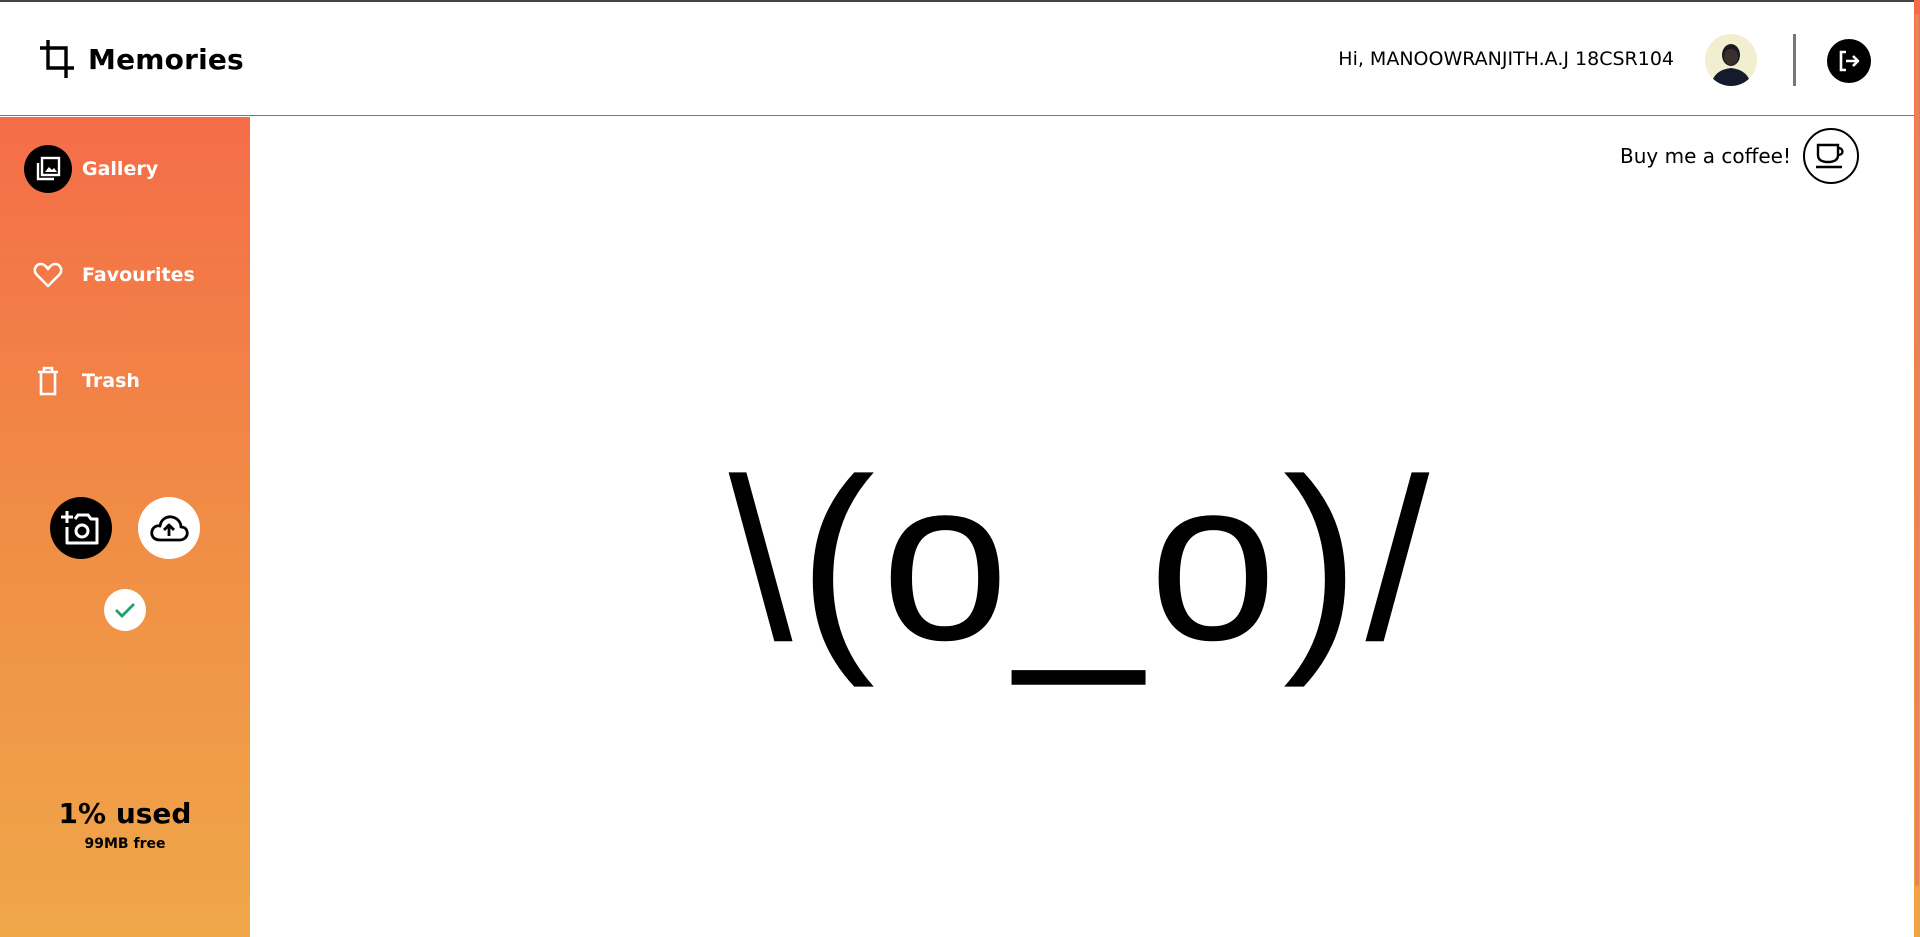  What do you see at coordinates (1917, 450) in the screenshot?
I see `scrollbar-thumb` at bounding box center [1917, 450].